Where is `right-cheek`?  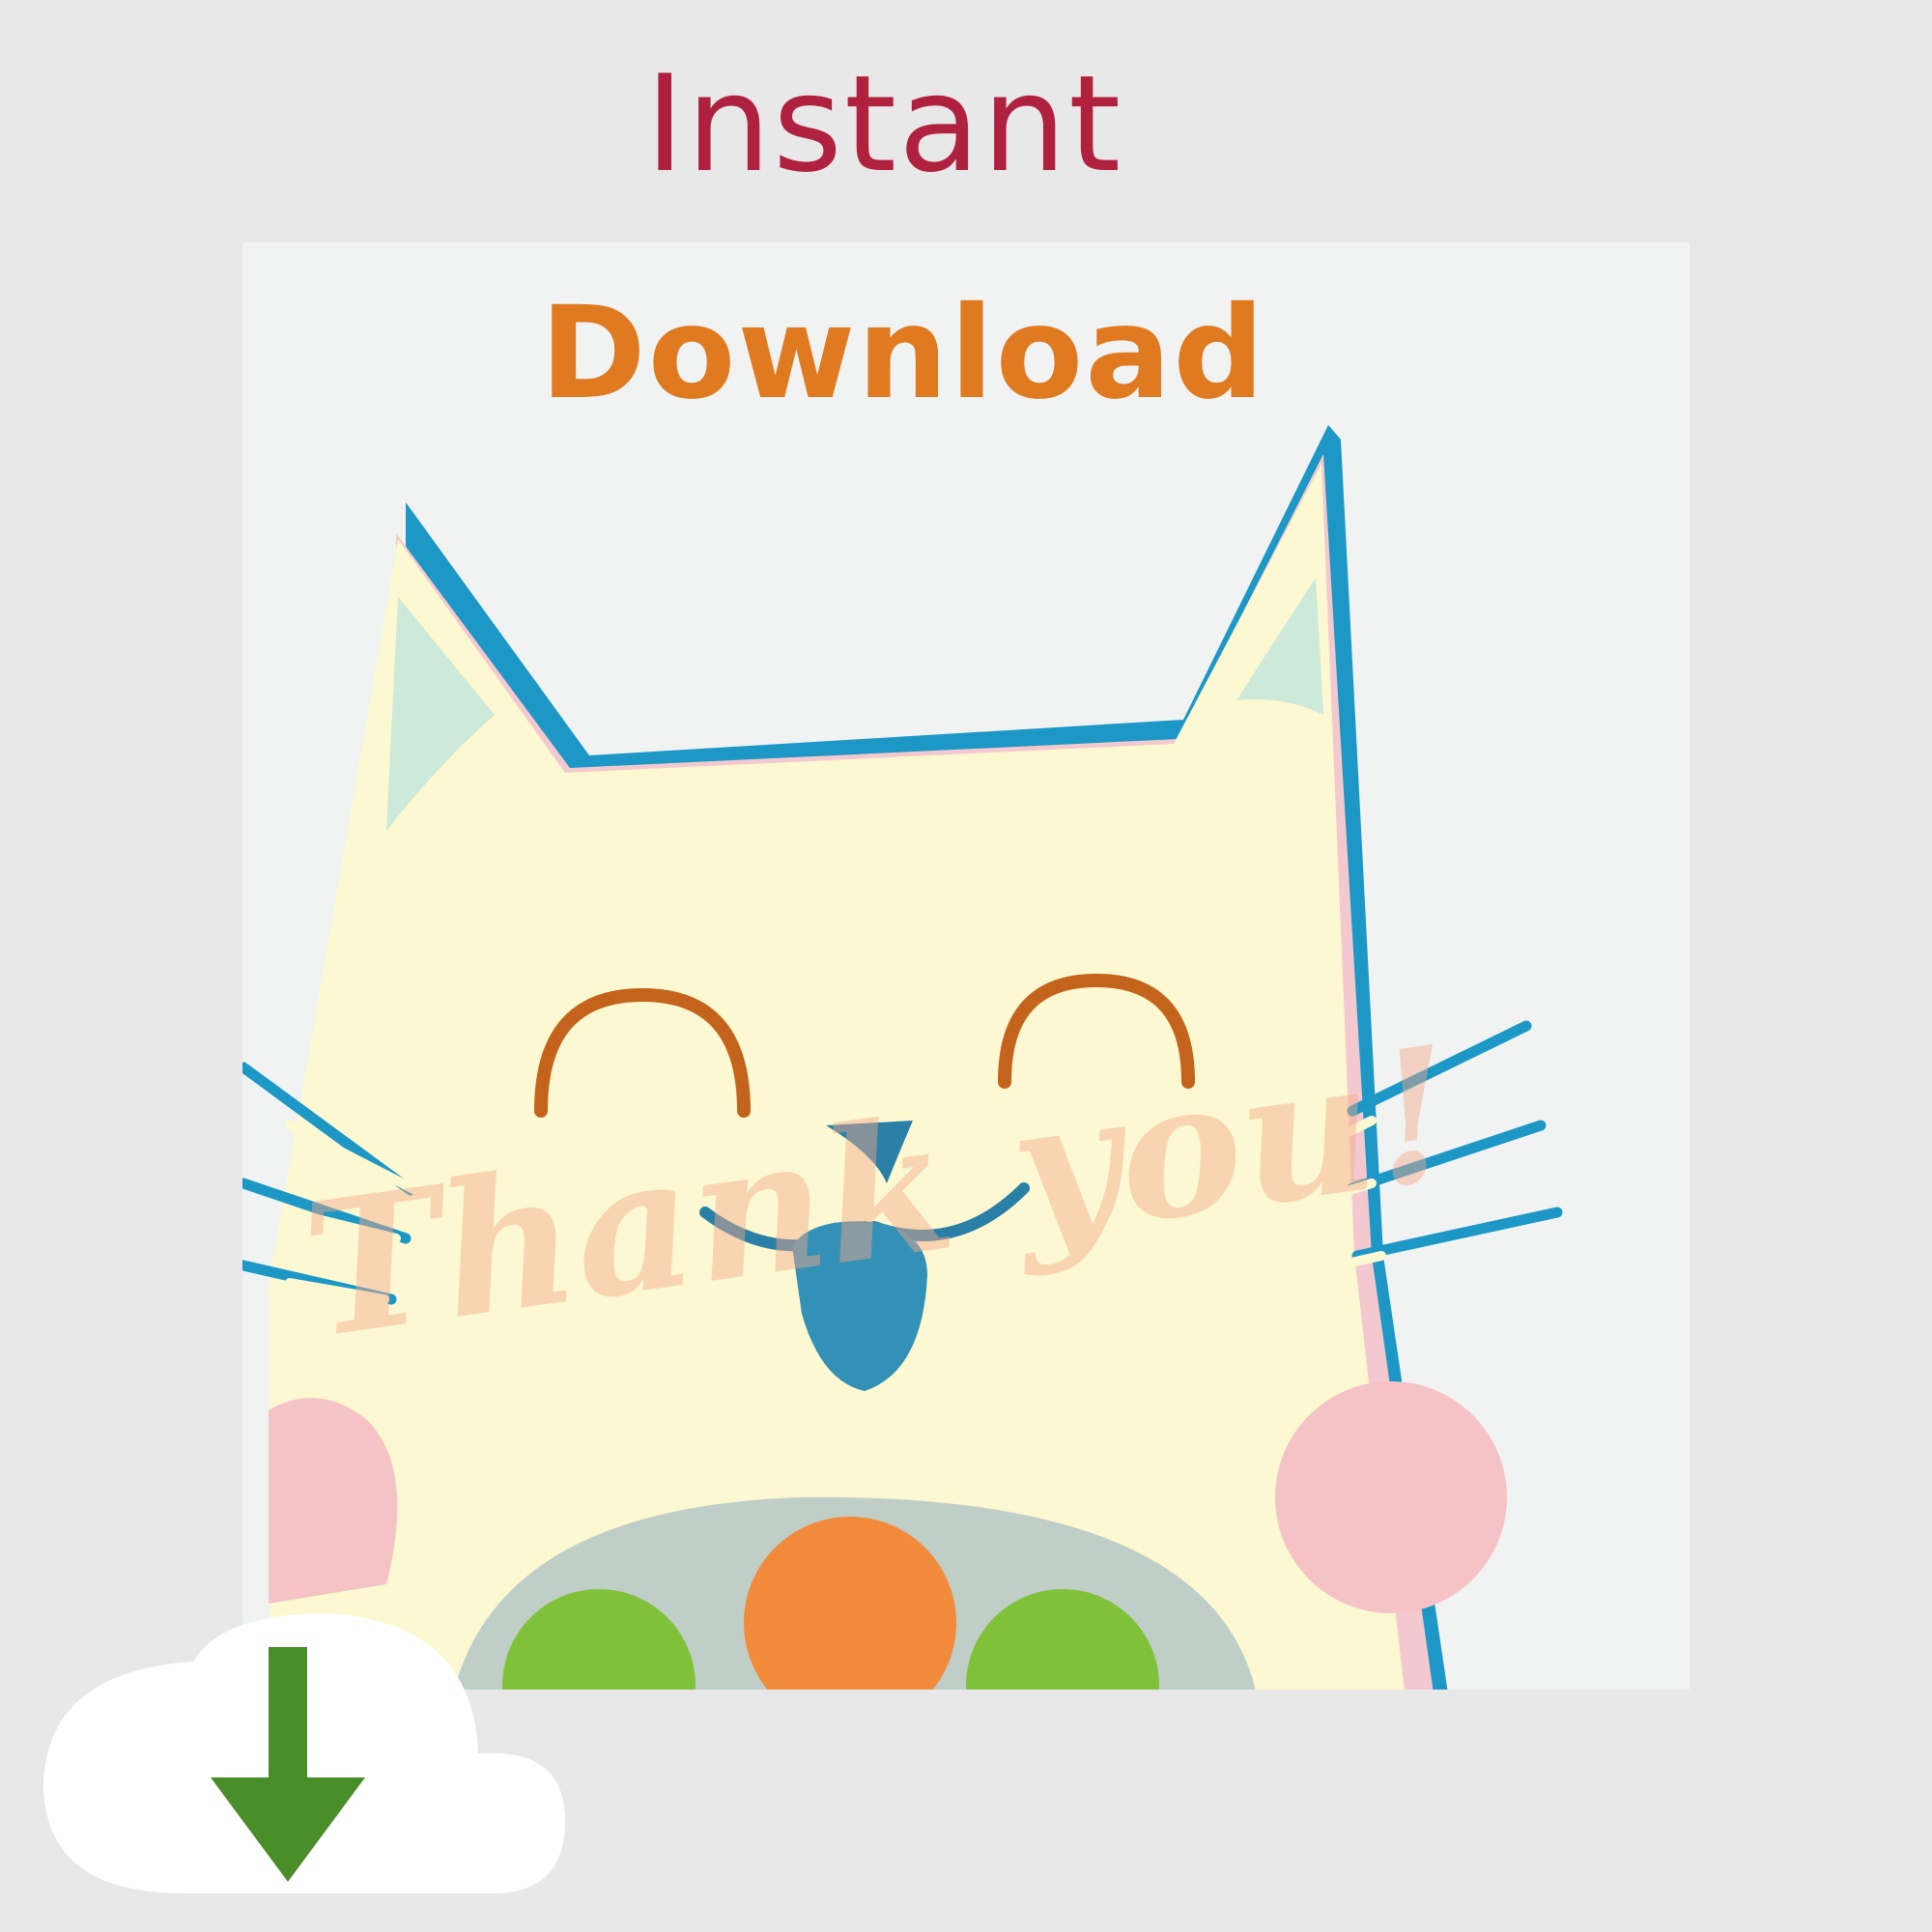 right-cheek is located at coordinates (1391, 1497).